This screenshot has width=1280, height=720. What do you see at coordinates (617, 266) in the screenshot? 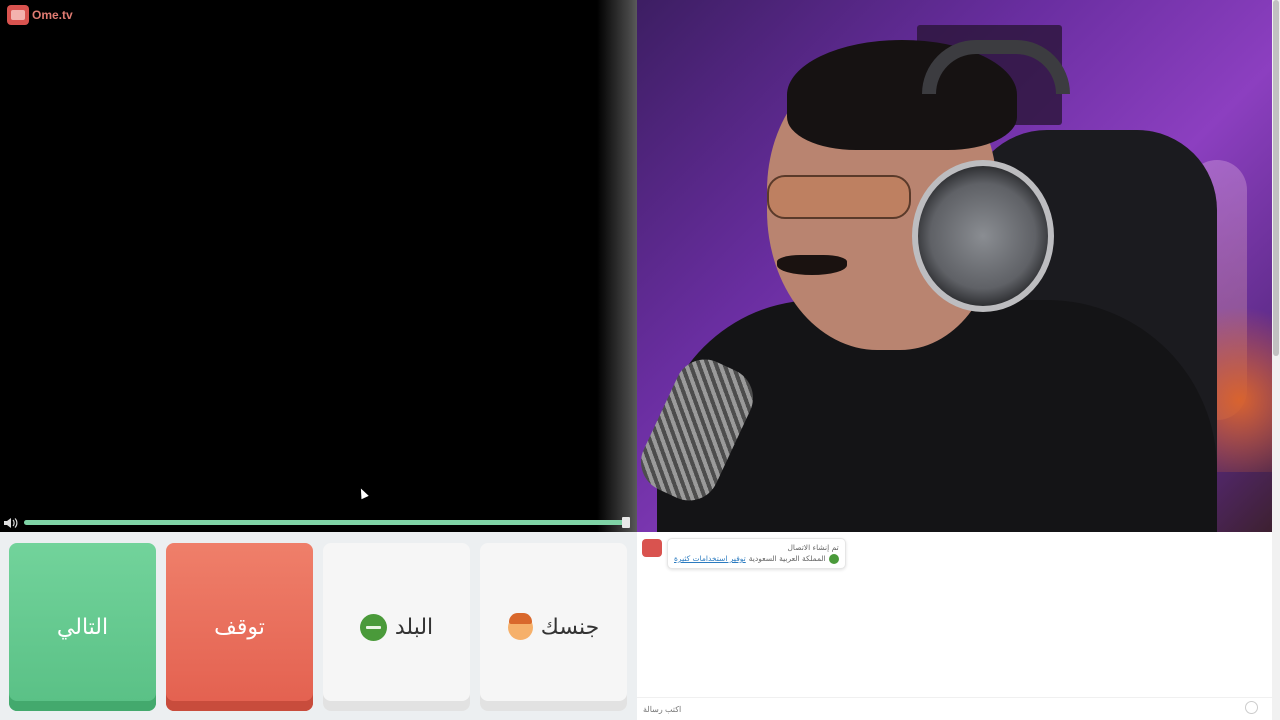
I see `video-edge-shade` at bounding box center [617, 266].